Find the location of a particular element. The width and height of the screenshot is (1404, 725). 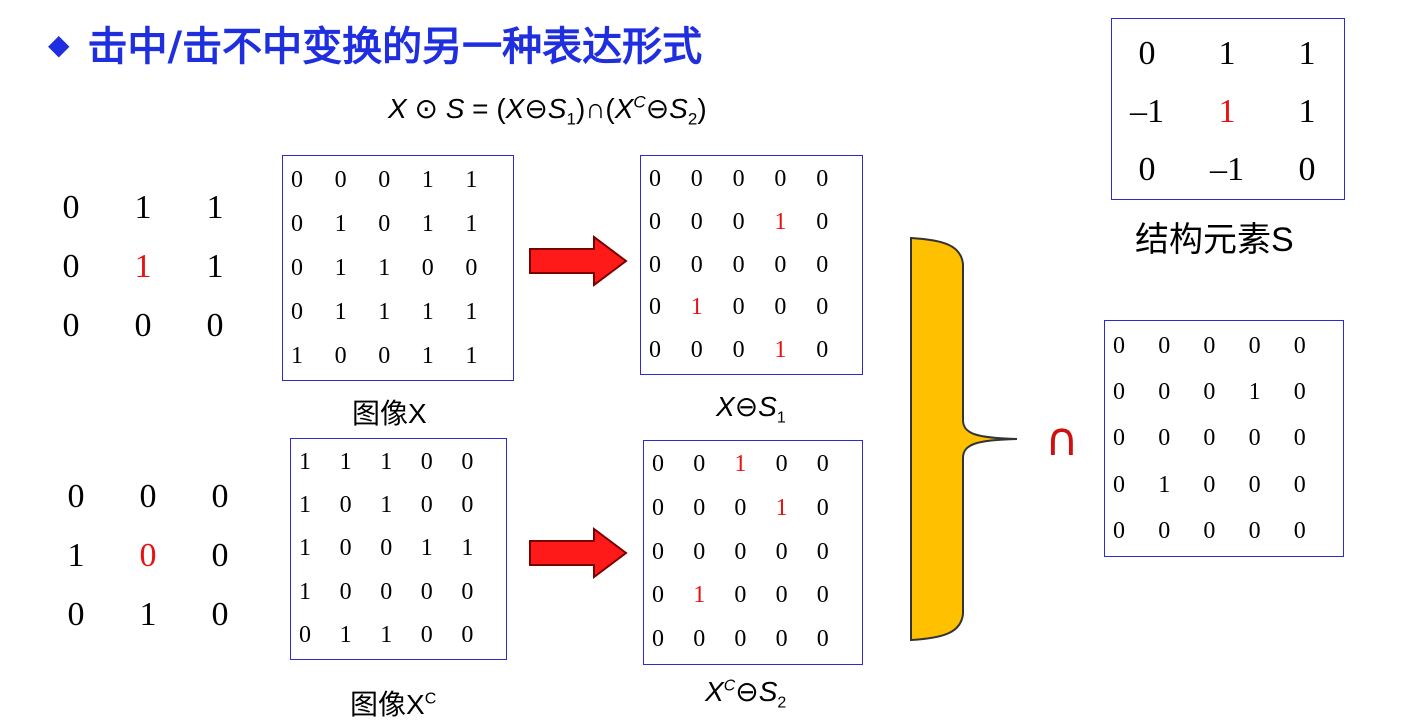

arrow-right-icon is located at coordinates (578, 553).